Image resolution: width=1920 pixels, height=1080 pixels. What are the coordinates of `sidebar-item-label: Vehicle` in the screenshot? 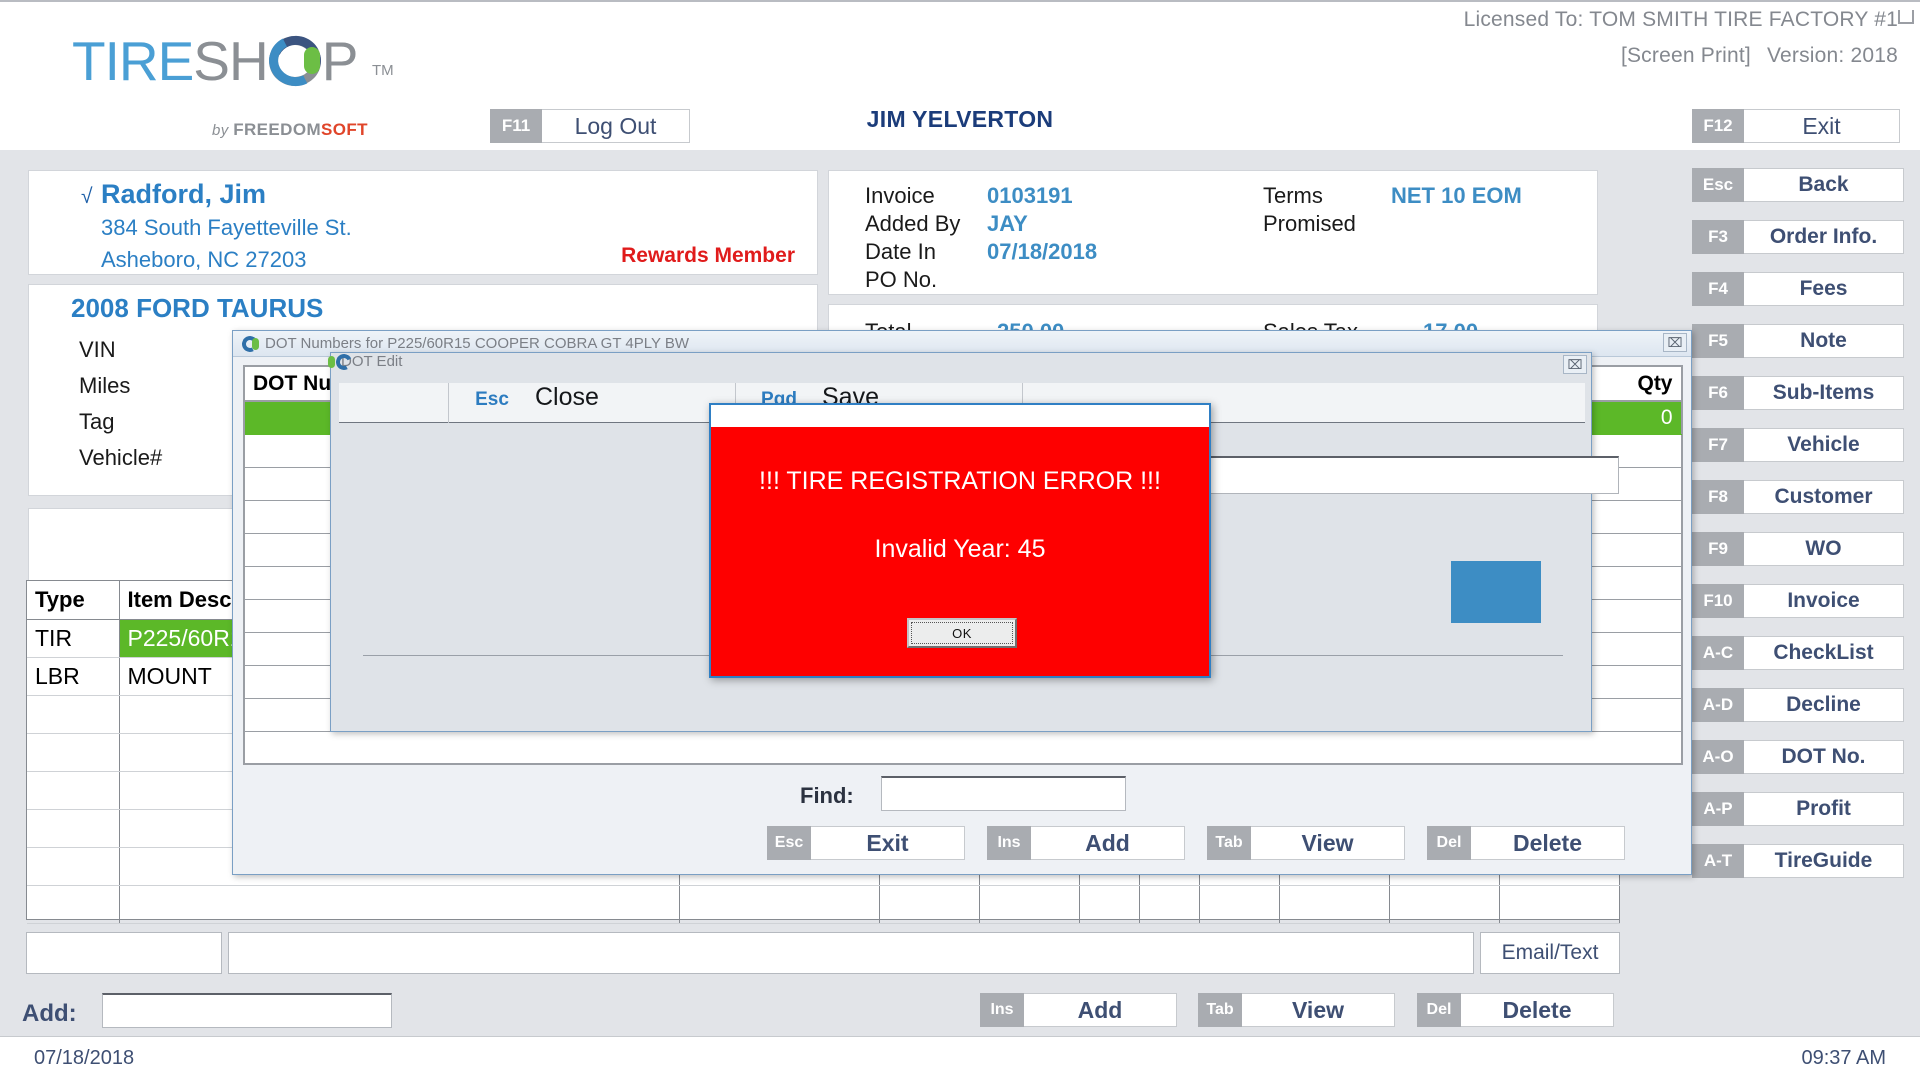 It's located at (1824, 445).